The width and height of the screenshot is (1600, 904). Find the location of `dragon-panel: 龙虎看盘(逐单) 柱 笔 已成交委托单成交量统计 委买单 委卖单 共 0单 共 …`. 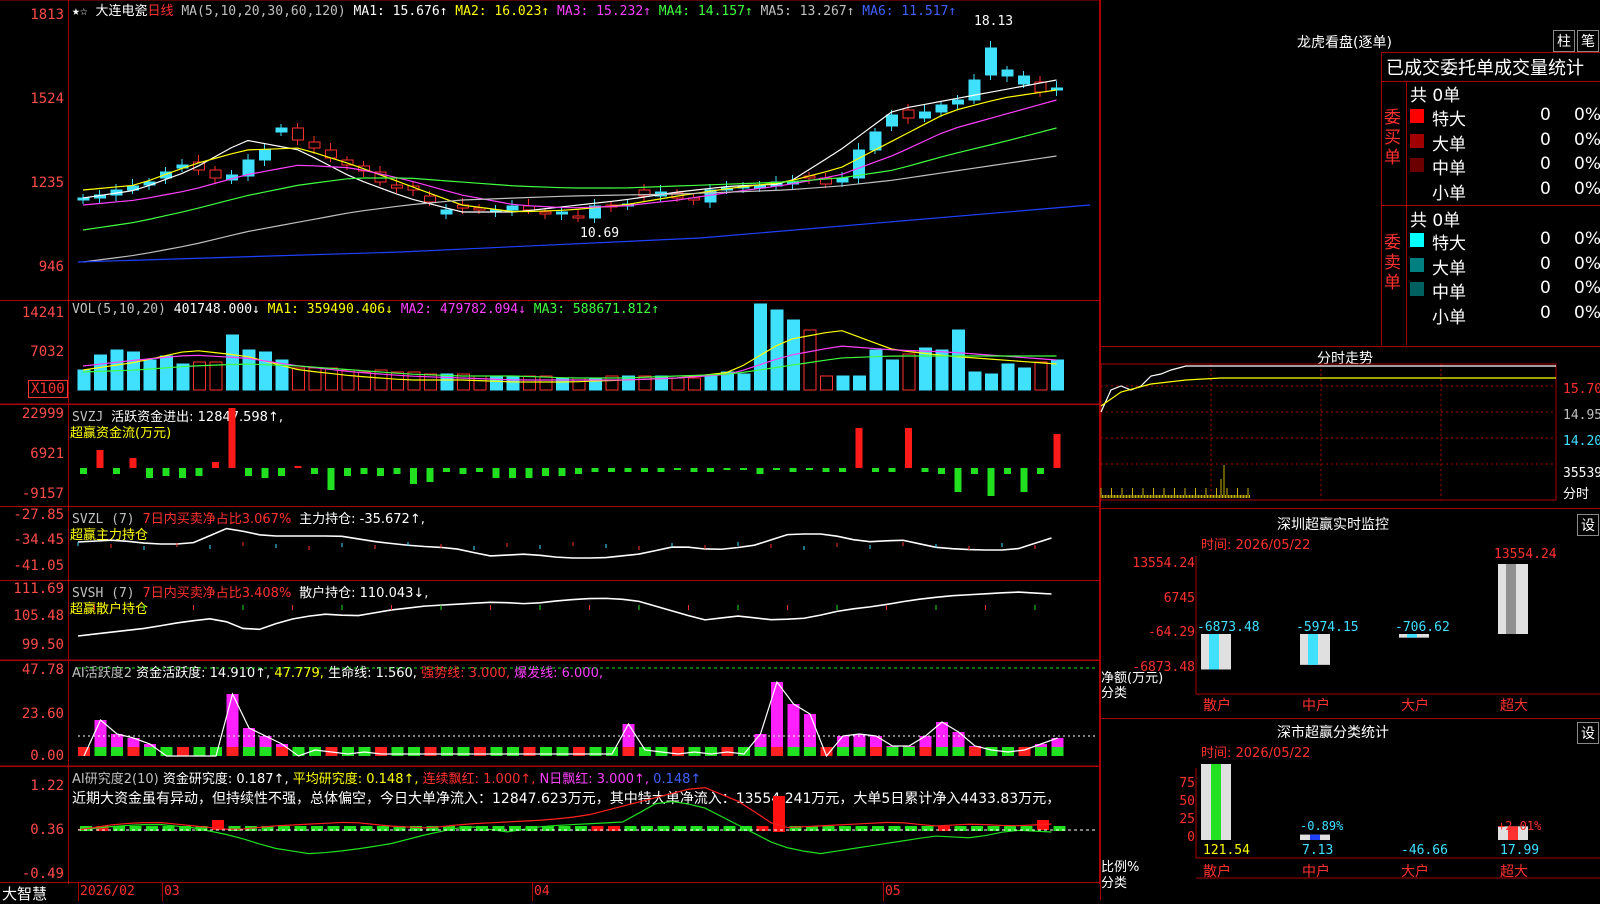

dragon-panel: 龙虎看盘(逐单) 柱 笔 已成交委托单成交量统计 委买单 委卖单 共 0单 共 … is located at coordinates (1350, 173).